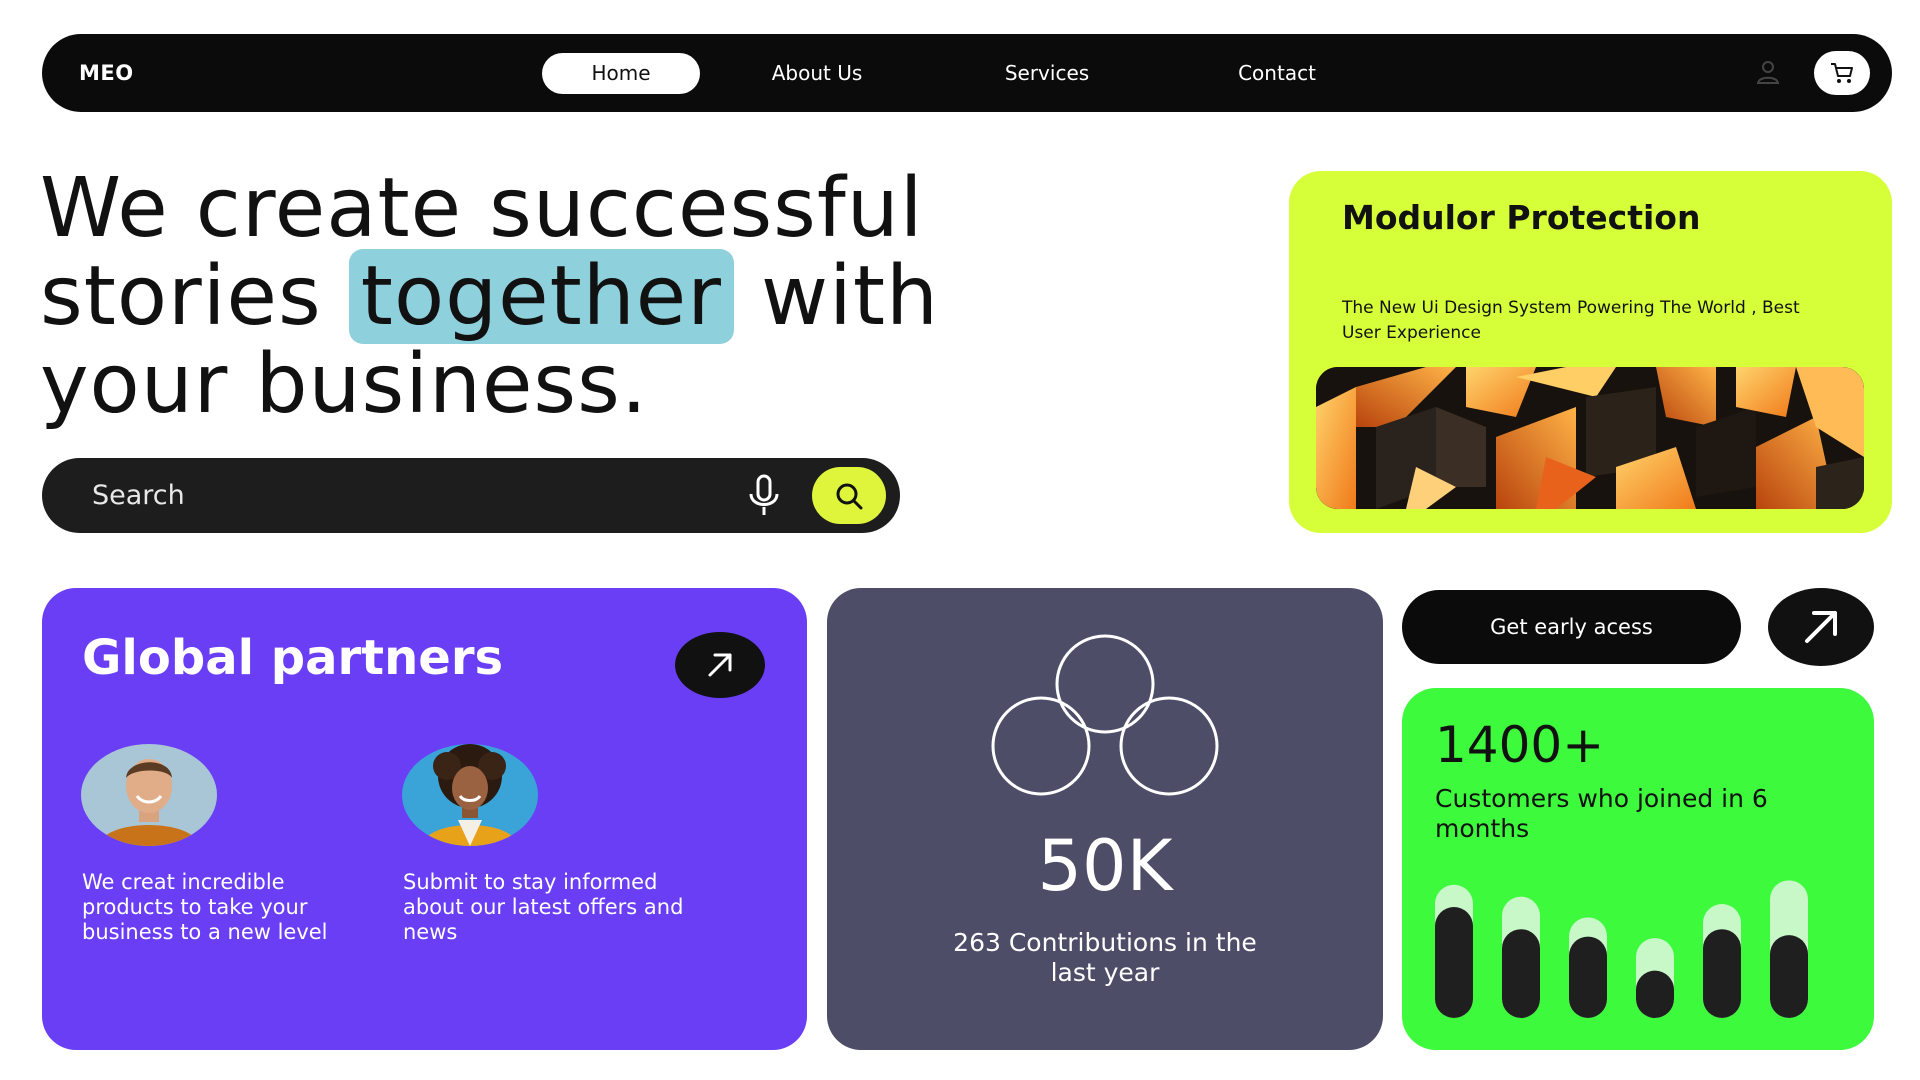  I want to click on hero-highlight-word: together, so click(541, 296).